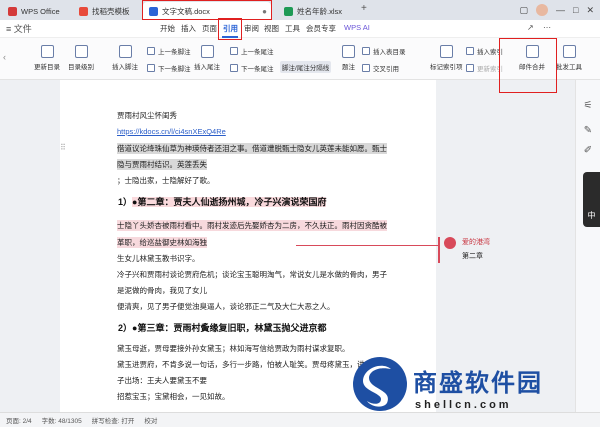 This screenshot has width=600, height=427. I want to click on wps-ai-button: WPS AI, so click(357, 27).